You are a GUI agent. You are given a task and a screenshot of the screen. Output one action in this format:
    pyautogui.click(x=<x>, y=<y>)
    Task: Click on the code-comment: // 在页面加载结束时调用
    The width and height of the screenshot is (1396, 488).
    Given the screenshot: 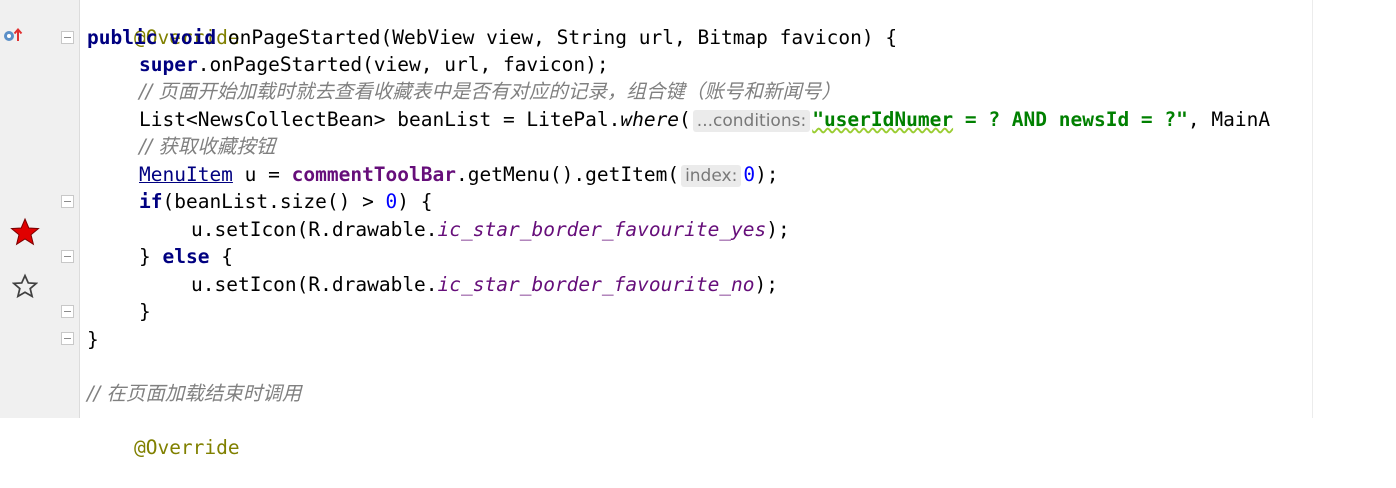 What is the action you would take?
    pyautogui.click(x=194, y=393)
    